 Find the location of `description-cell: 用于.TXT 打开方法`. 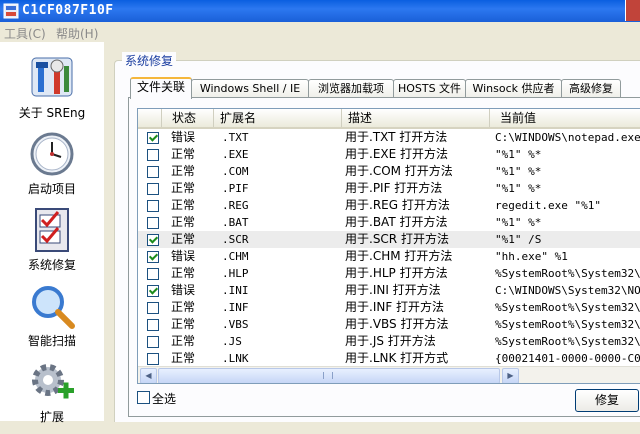

description-cell: 用于.TXT 打开方法 is located at coordinates (396, 137).